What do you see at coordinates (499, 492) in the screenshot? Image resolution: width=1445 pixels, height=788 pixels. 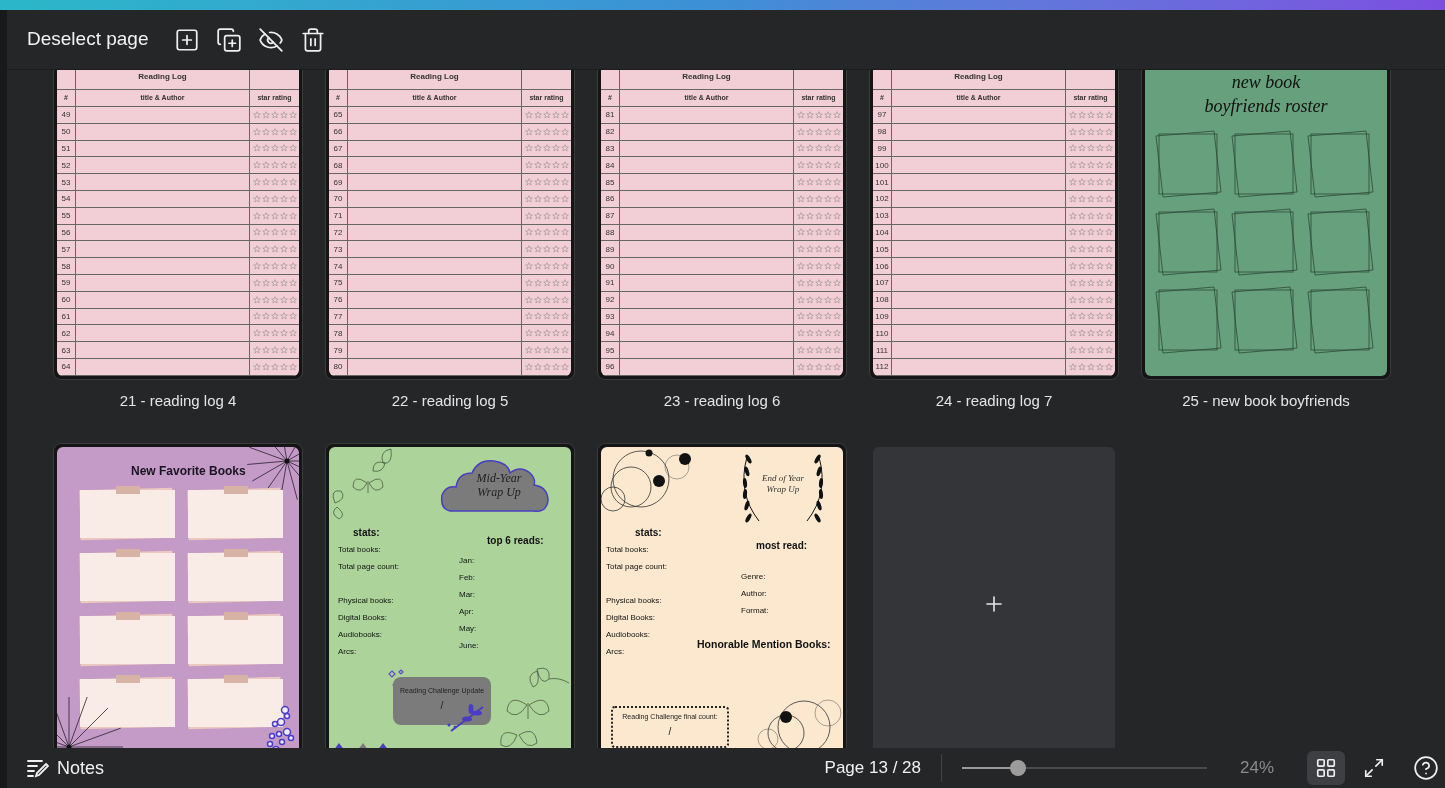 I see `wrap-up-title: Wrap Up` at bounding box center [499, 492].